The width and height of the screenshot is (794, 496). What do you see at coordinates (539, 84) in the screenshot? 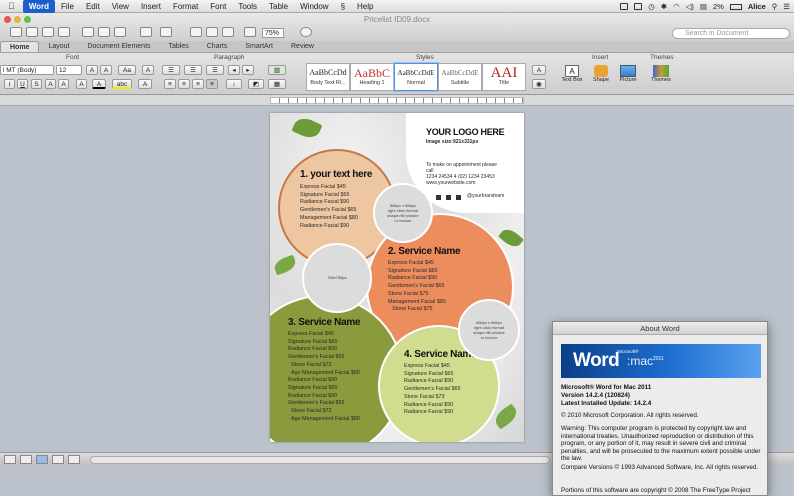
I see `styles-more-button: ◉` at bounding box center [539, 84].